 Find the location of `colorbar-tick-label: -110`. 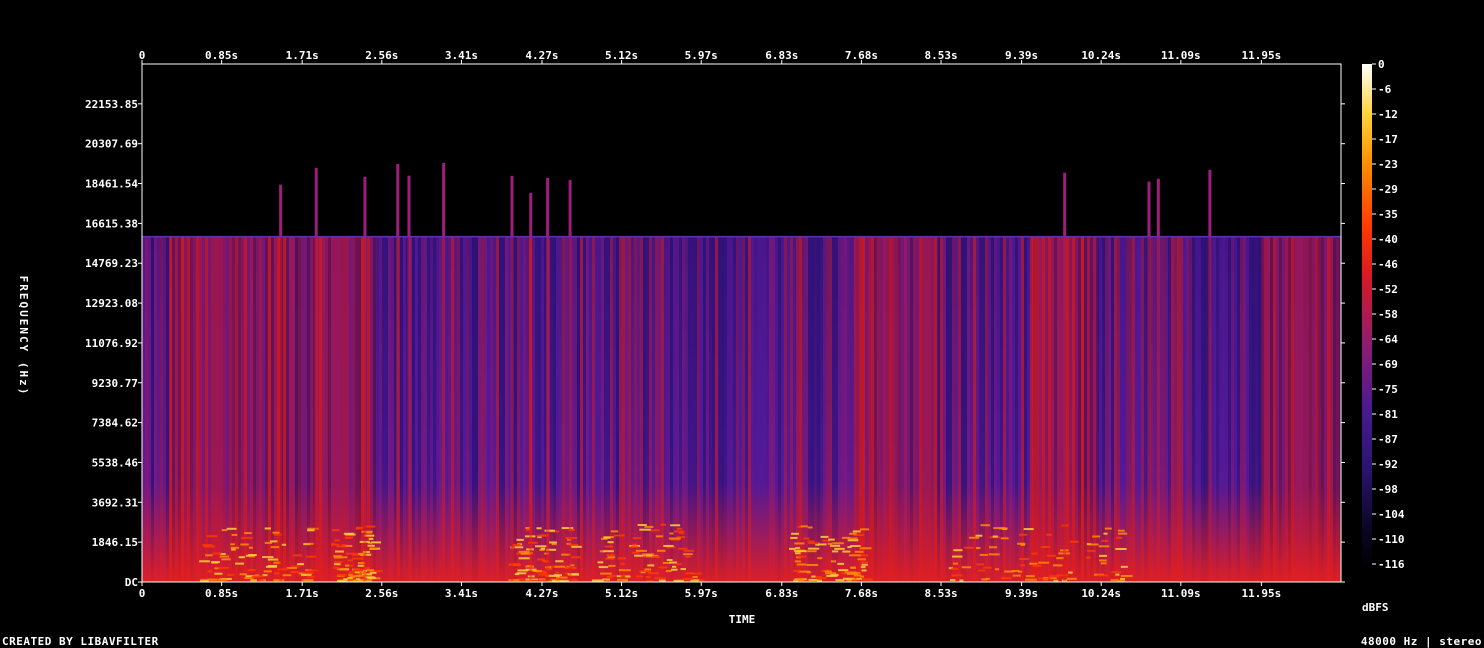

colorbar-tick-label: -110 is located at coordinates (1391, 539).